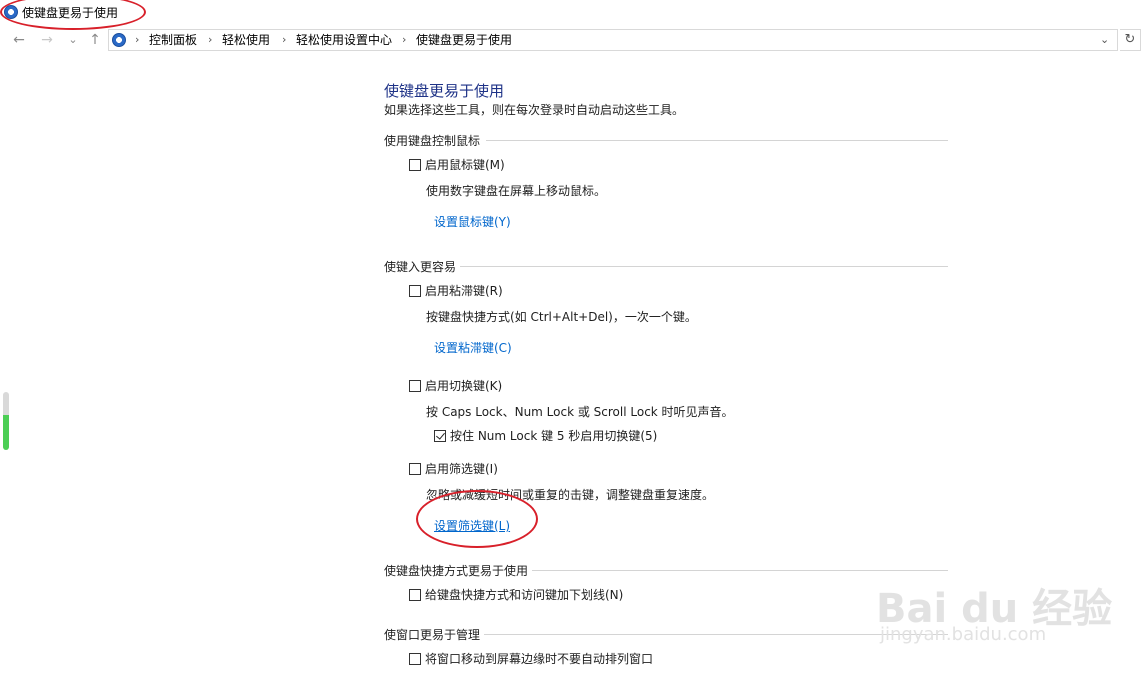 The height and width of the screenshot is (676, 1141). What do you see at coordinates (415, 595) in the screenshot?
I see `underline-shortcuts-checkbox` at bounding box center [415, 595].